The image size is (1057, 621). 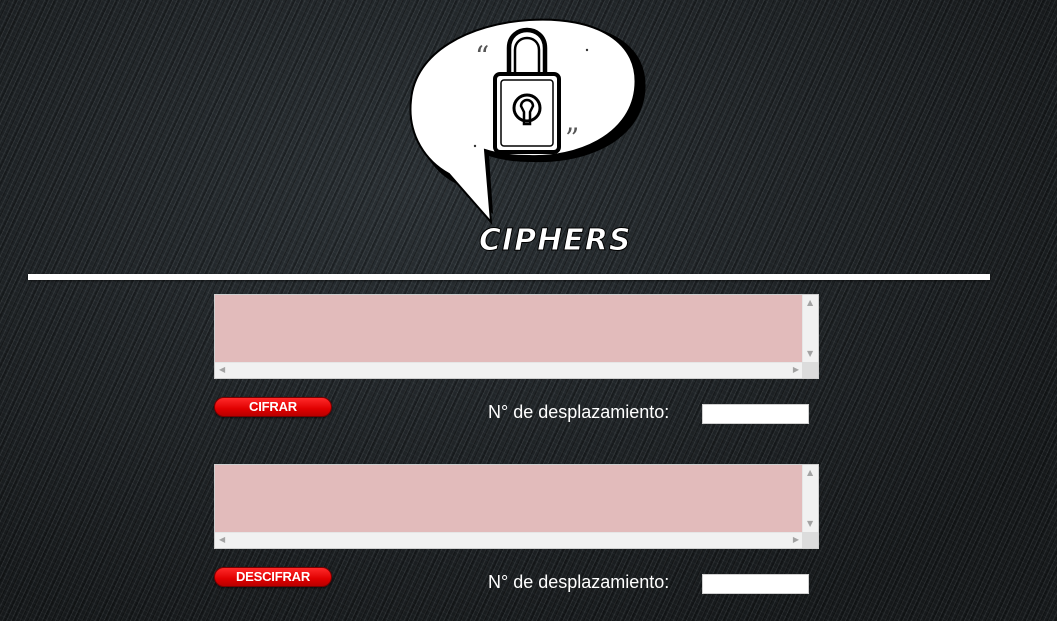 What do you see at coordinates (810, 328) in the screenshot?
I see `encrypt-vertical-scrollbar: ▲ ▼` at bounding box center [810, 328].